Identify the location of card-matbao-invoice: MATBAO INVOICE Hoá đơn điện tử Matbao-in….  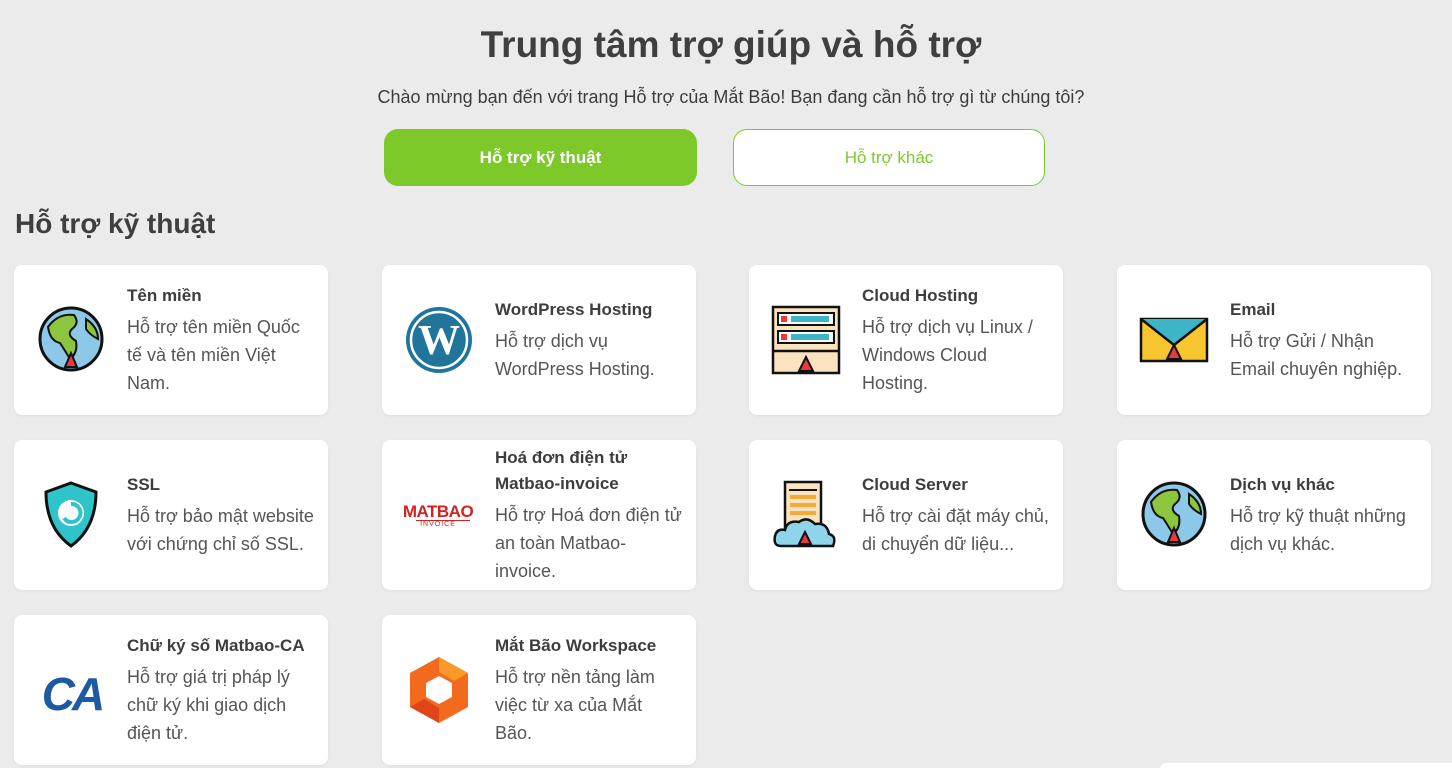
(539, 515).